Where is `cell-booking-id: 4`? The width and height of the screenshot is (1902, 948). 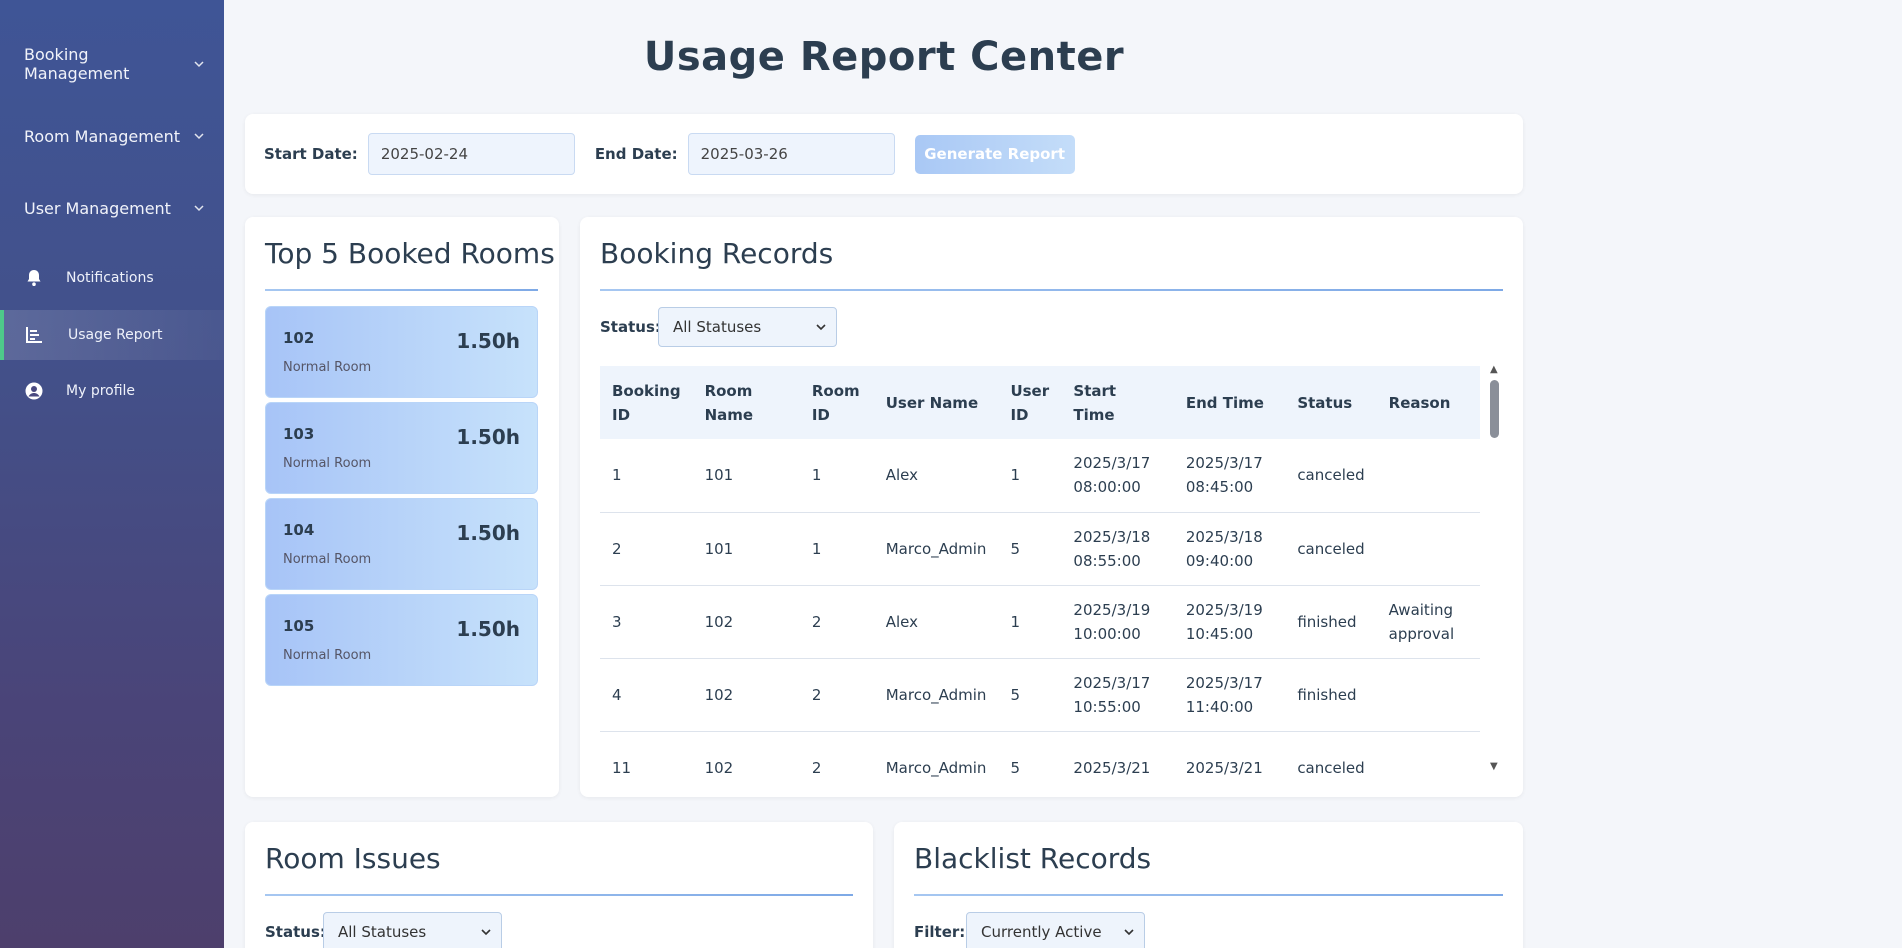 cell-booking-id: 4 is located at coordinates (646, 695).